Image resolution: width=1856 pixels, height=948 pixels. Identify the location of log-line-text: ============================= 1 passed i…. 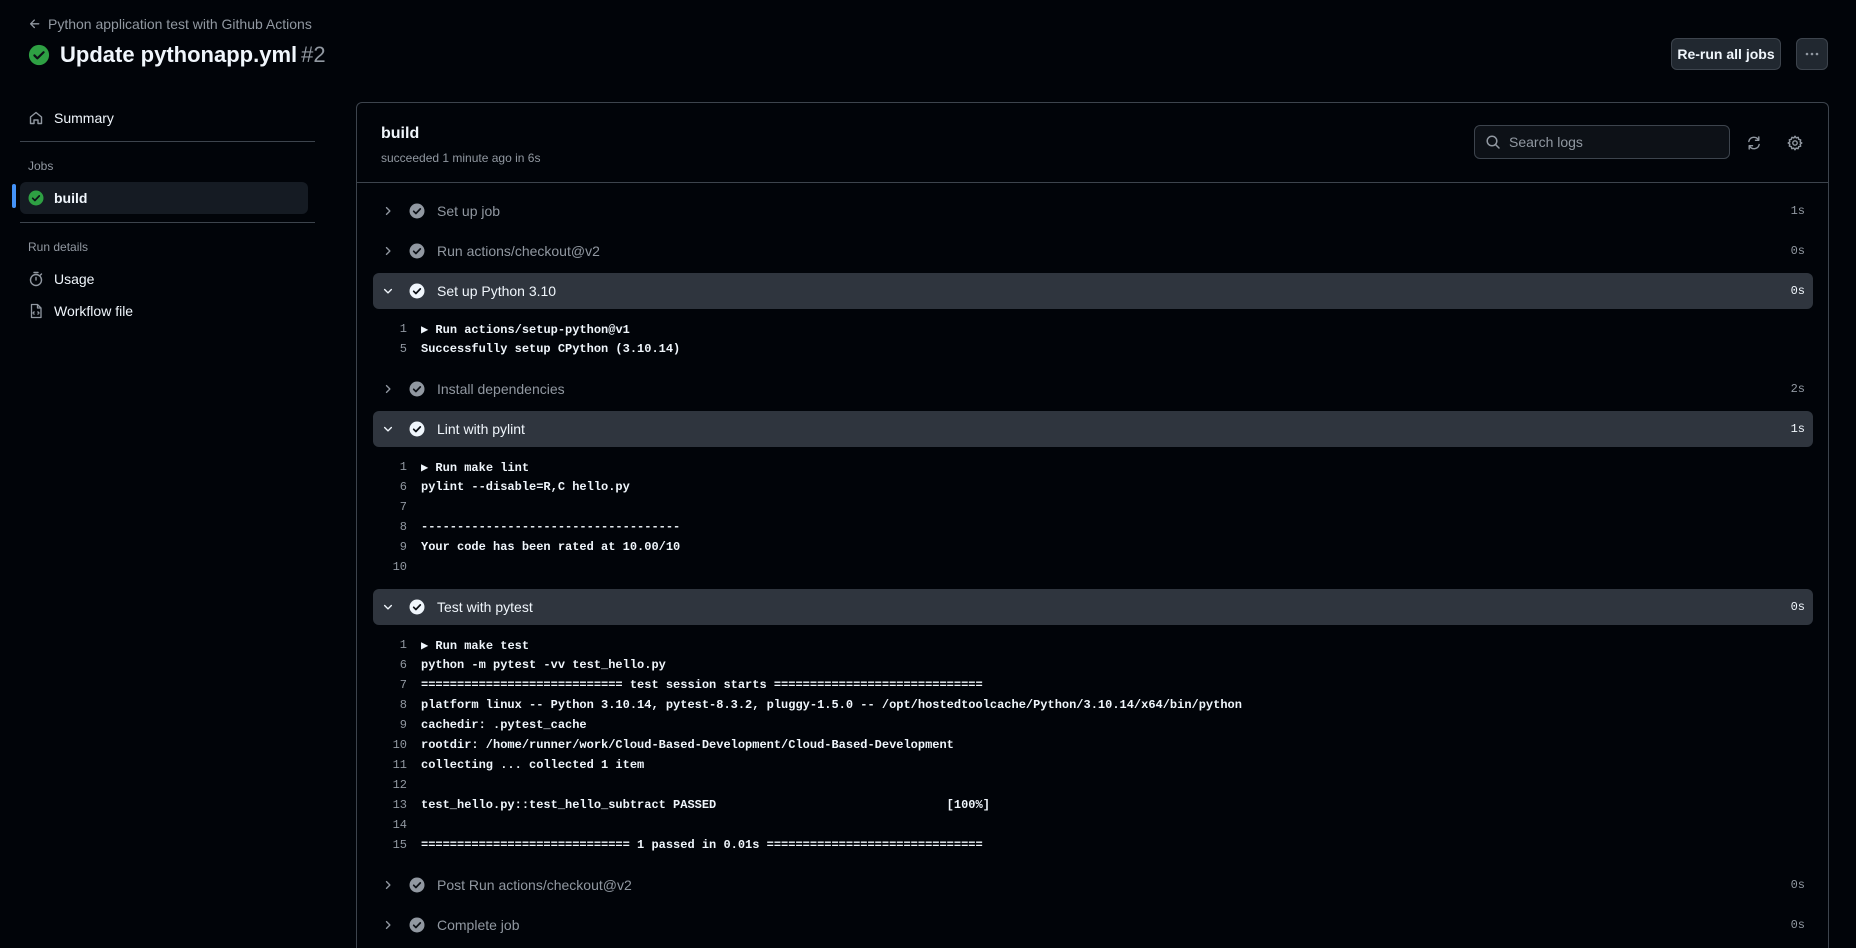
(702, 845).